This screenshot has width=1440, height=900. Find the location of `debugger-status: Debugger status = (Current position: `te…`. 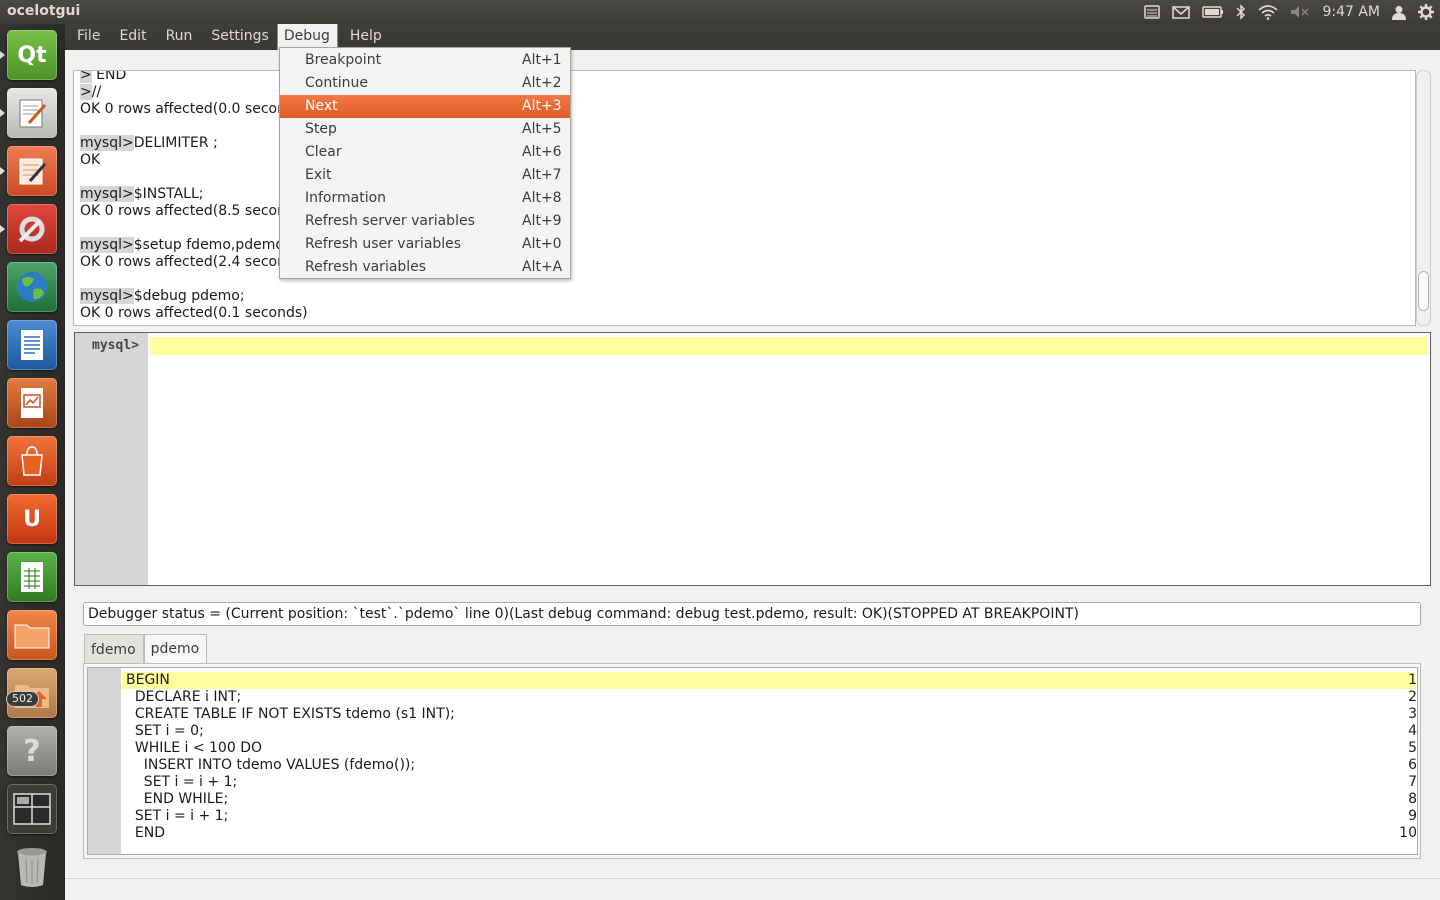

debugger-status: Debugger status = (Current position: `te… is located at coordinates (752, 614).